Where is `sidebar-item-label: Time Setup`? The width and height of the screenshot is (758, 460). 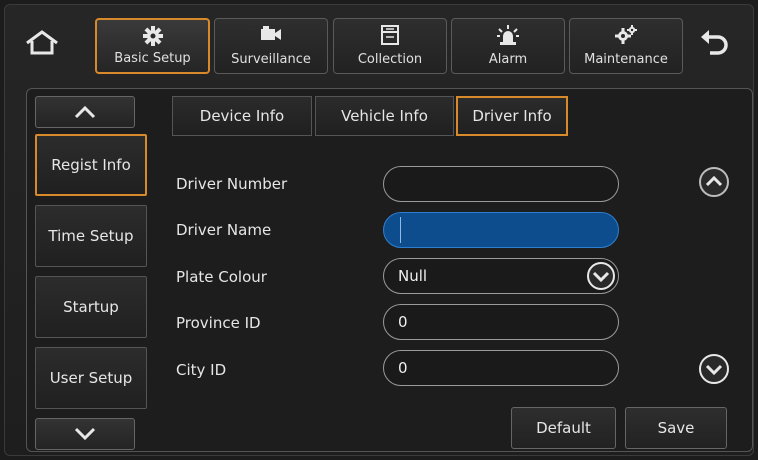
sidebar-item-label: Time Setup is located at coordinates (91, 236).